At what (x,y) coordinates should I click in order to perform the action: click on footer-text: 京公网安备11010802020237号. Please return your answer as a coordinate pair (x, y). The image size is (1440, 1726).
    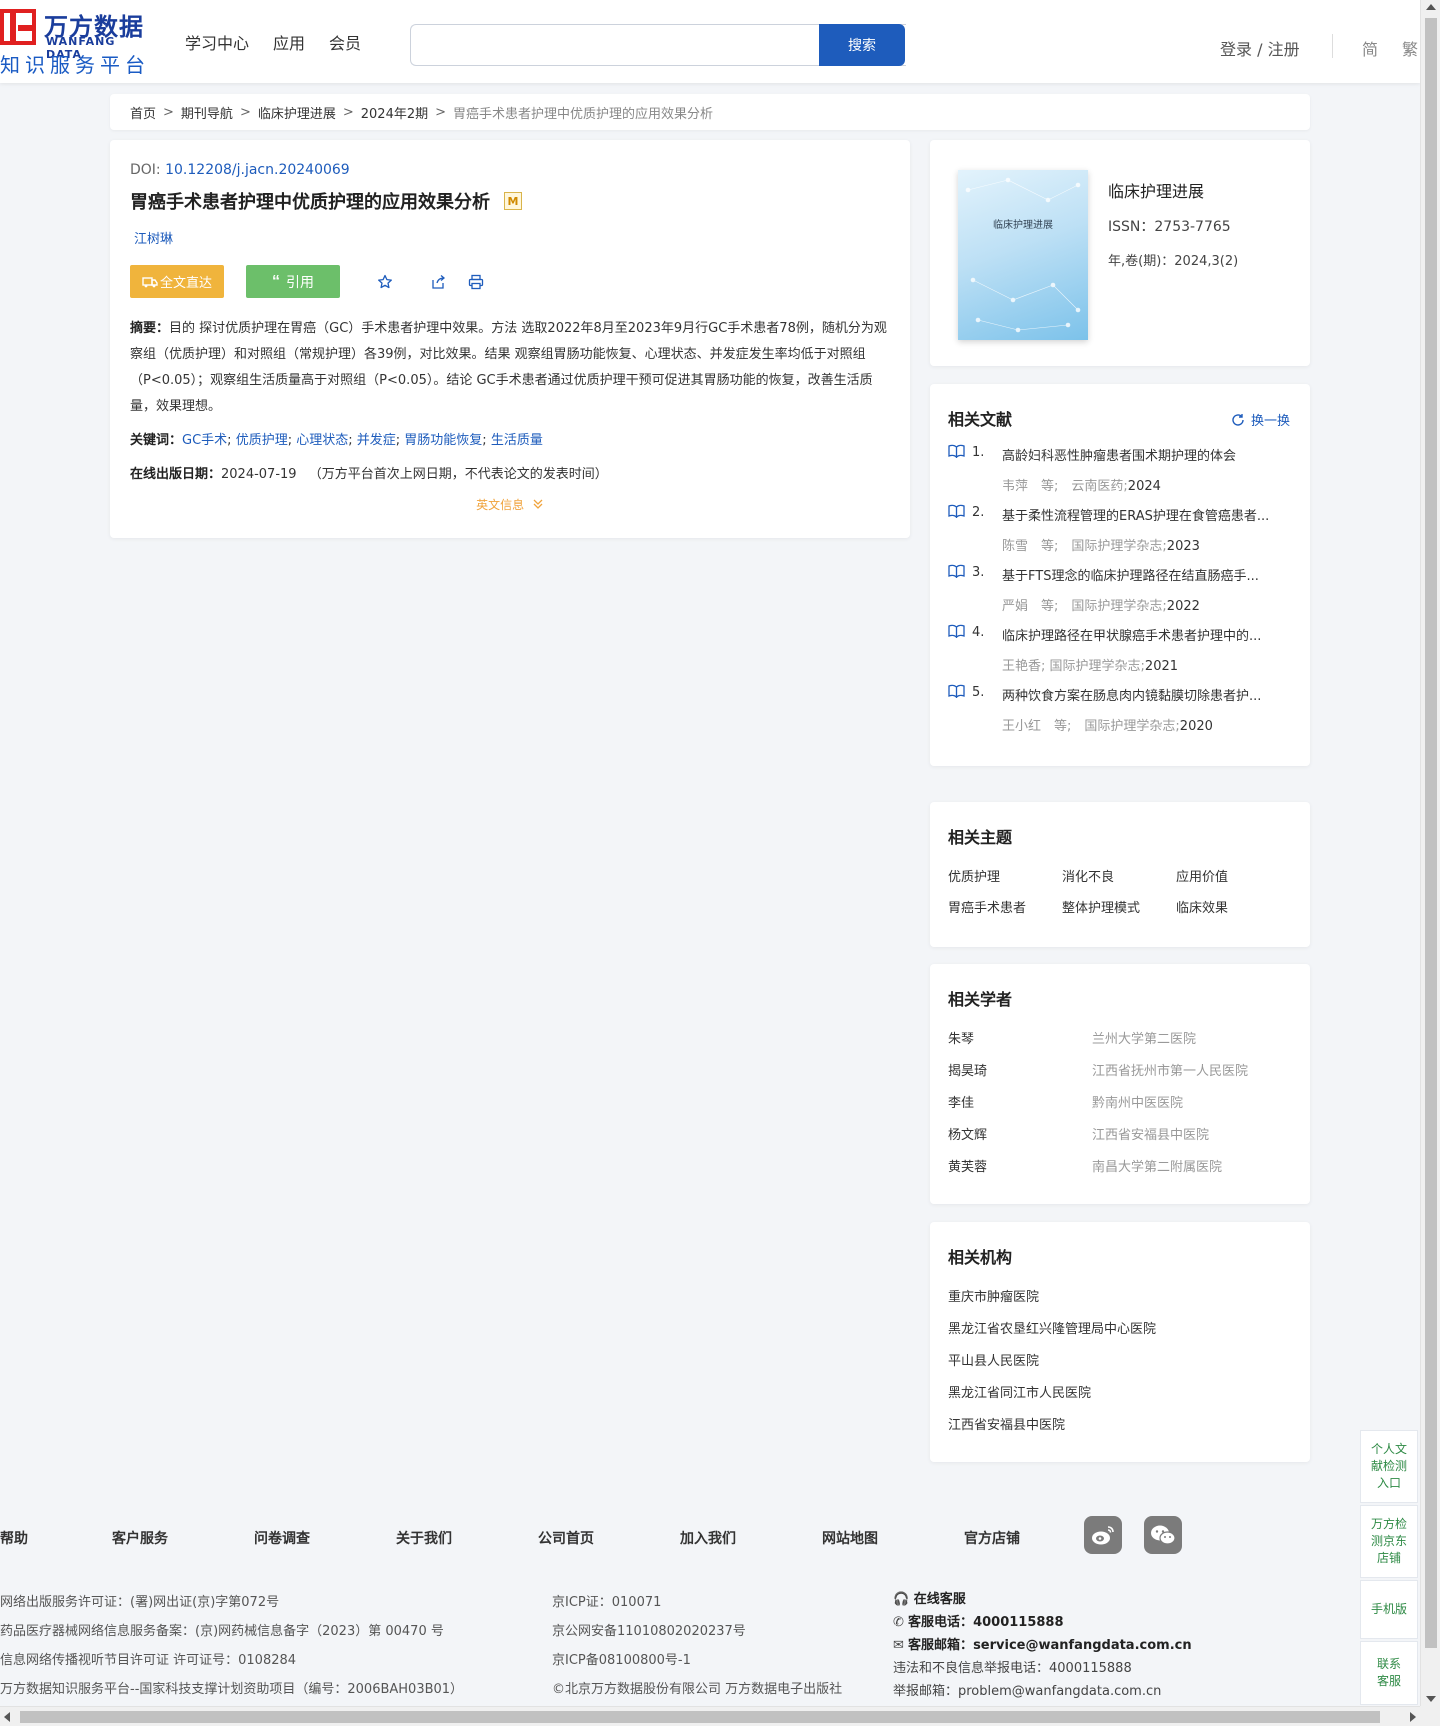
    Looking at the image, I should click on (697, 1631).